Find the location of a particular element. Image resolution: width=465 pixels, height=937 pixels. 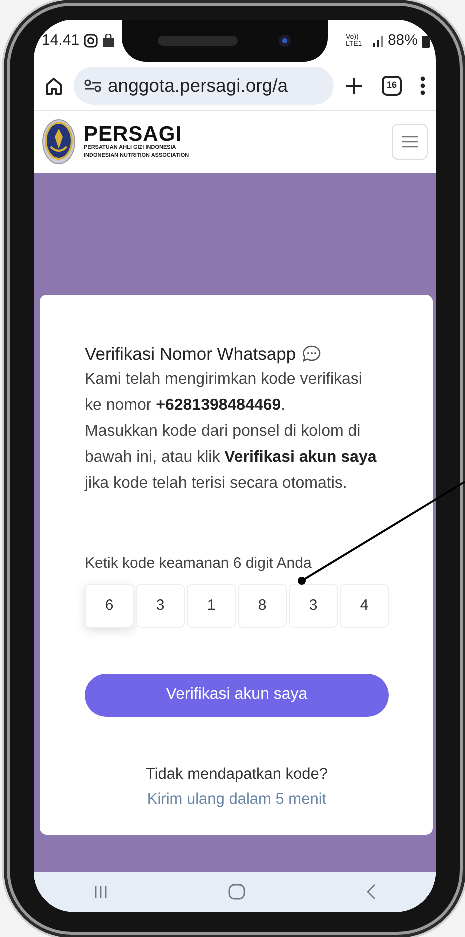

plus-icon is located at coordinates (354, 86).